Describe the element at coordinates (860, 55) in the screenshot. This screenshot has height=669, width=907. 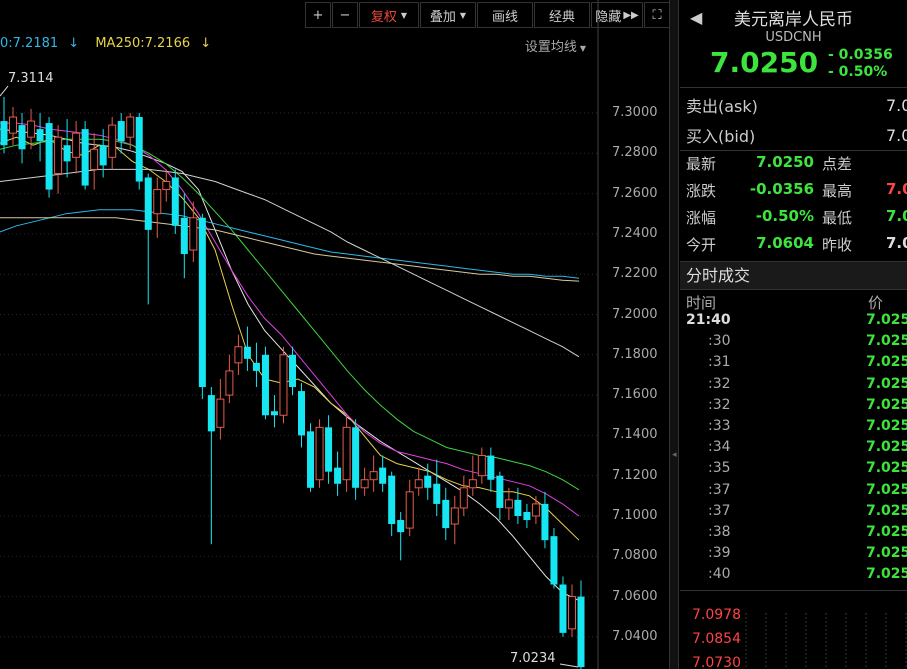
I see `price-change: - 0.0356` at that location.